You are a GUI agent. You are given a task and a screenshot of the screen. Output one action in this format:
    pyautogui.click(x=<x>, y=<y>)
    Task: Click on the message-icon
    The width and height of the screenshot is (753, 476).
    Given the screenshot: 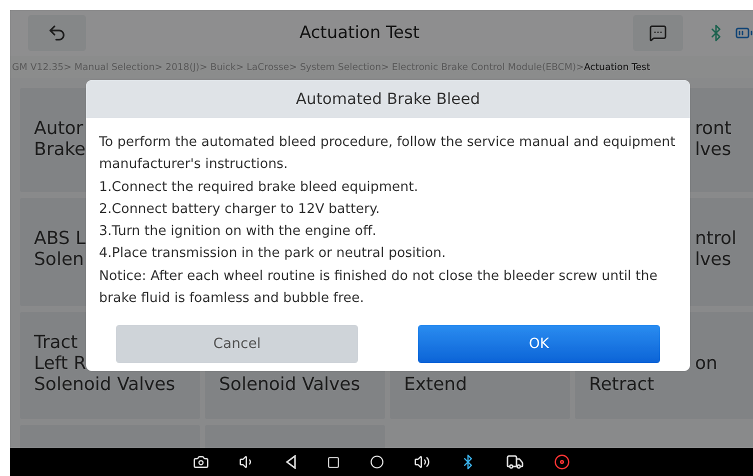 What is the action you would take?
    pyautogui.click(x=658, y=33)
    